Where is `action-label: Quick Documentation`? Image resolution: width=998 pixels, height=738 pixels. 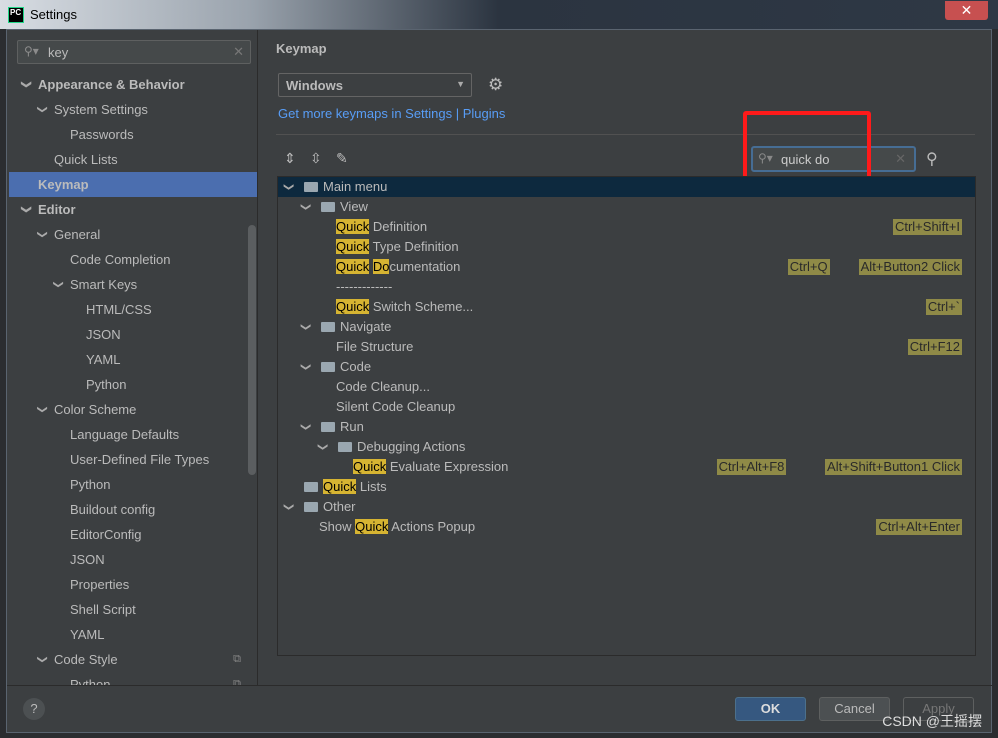
action-label: Quick Documentation is located at coordinates (398, 267).